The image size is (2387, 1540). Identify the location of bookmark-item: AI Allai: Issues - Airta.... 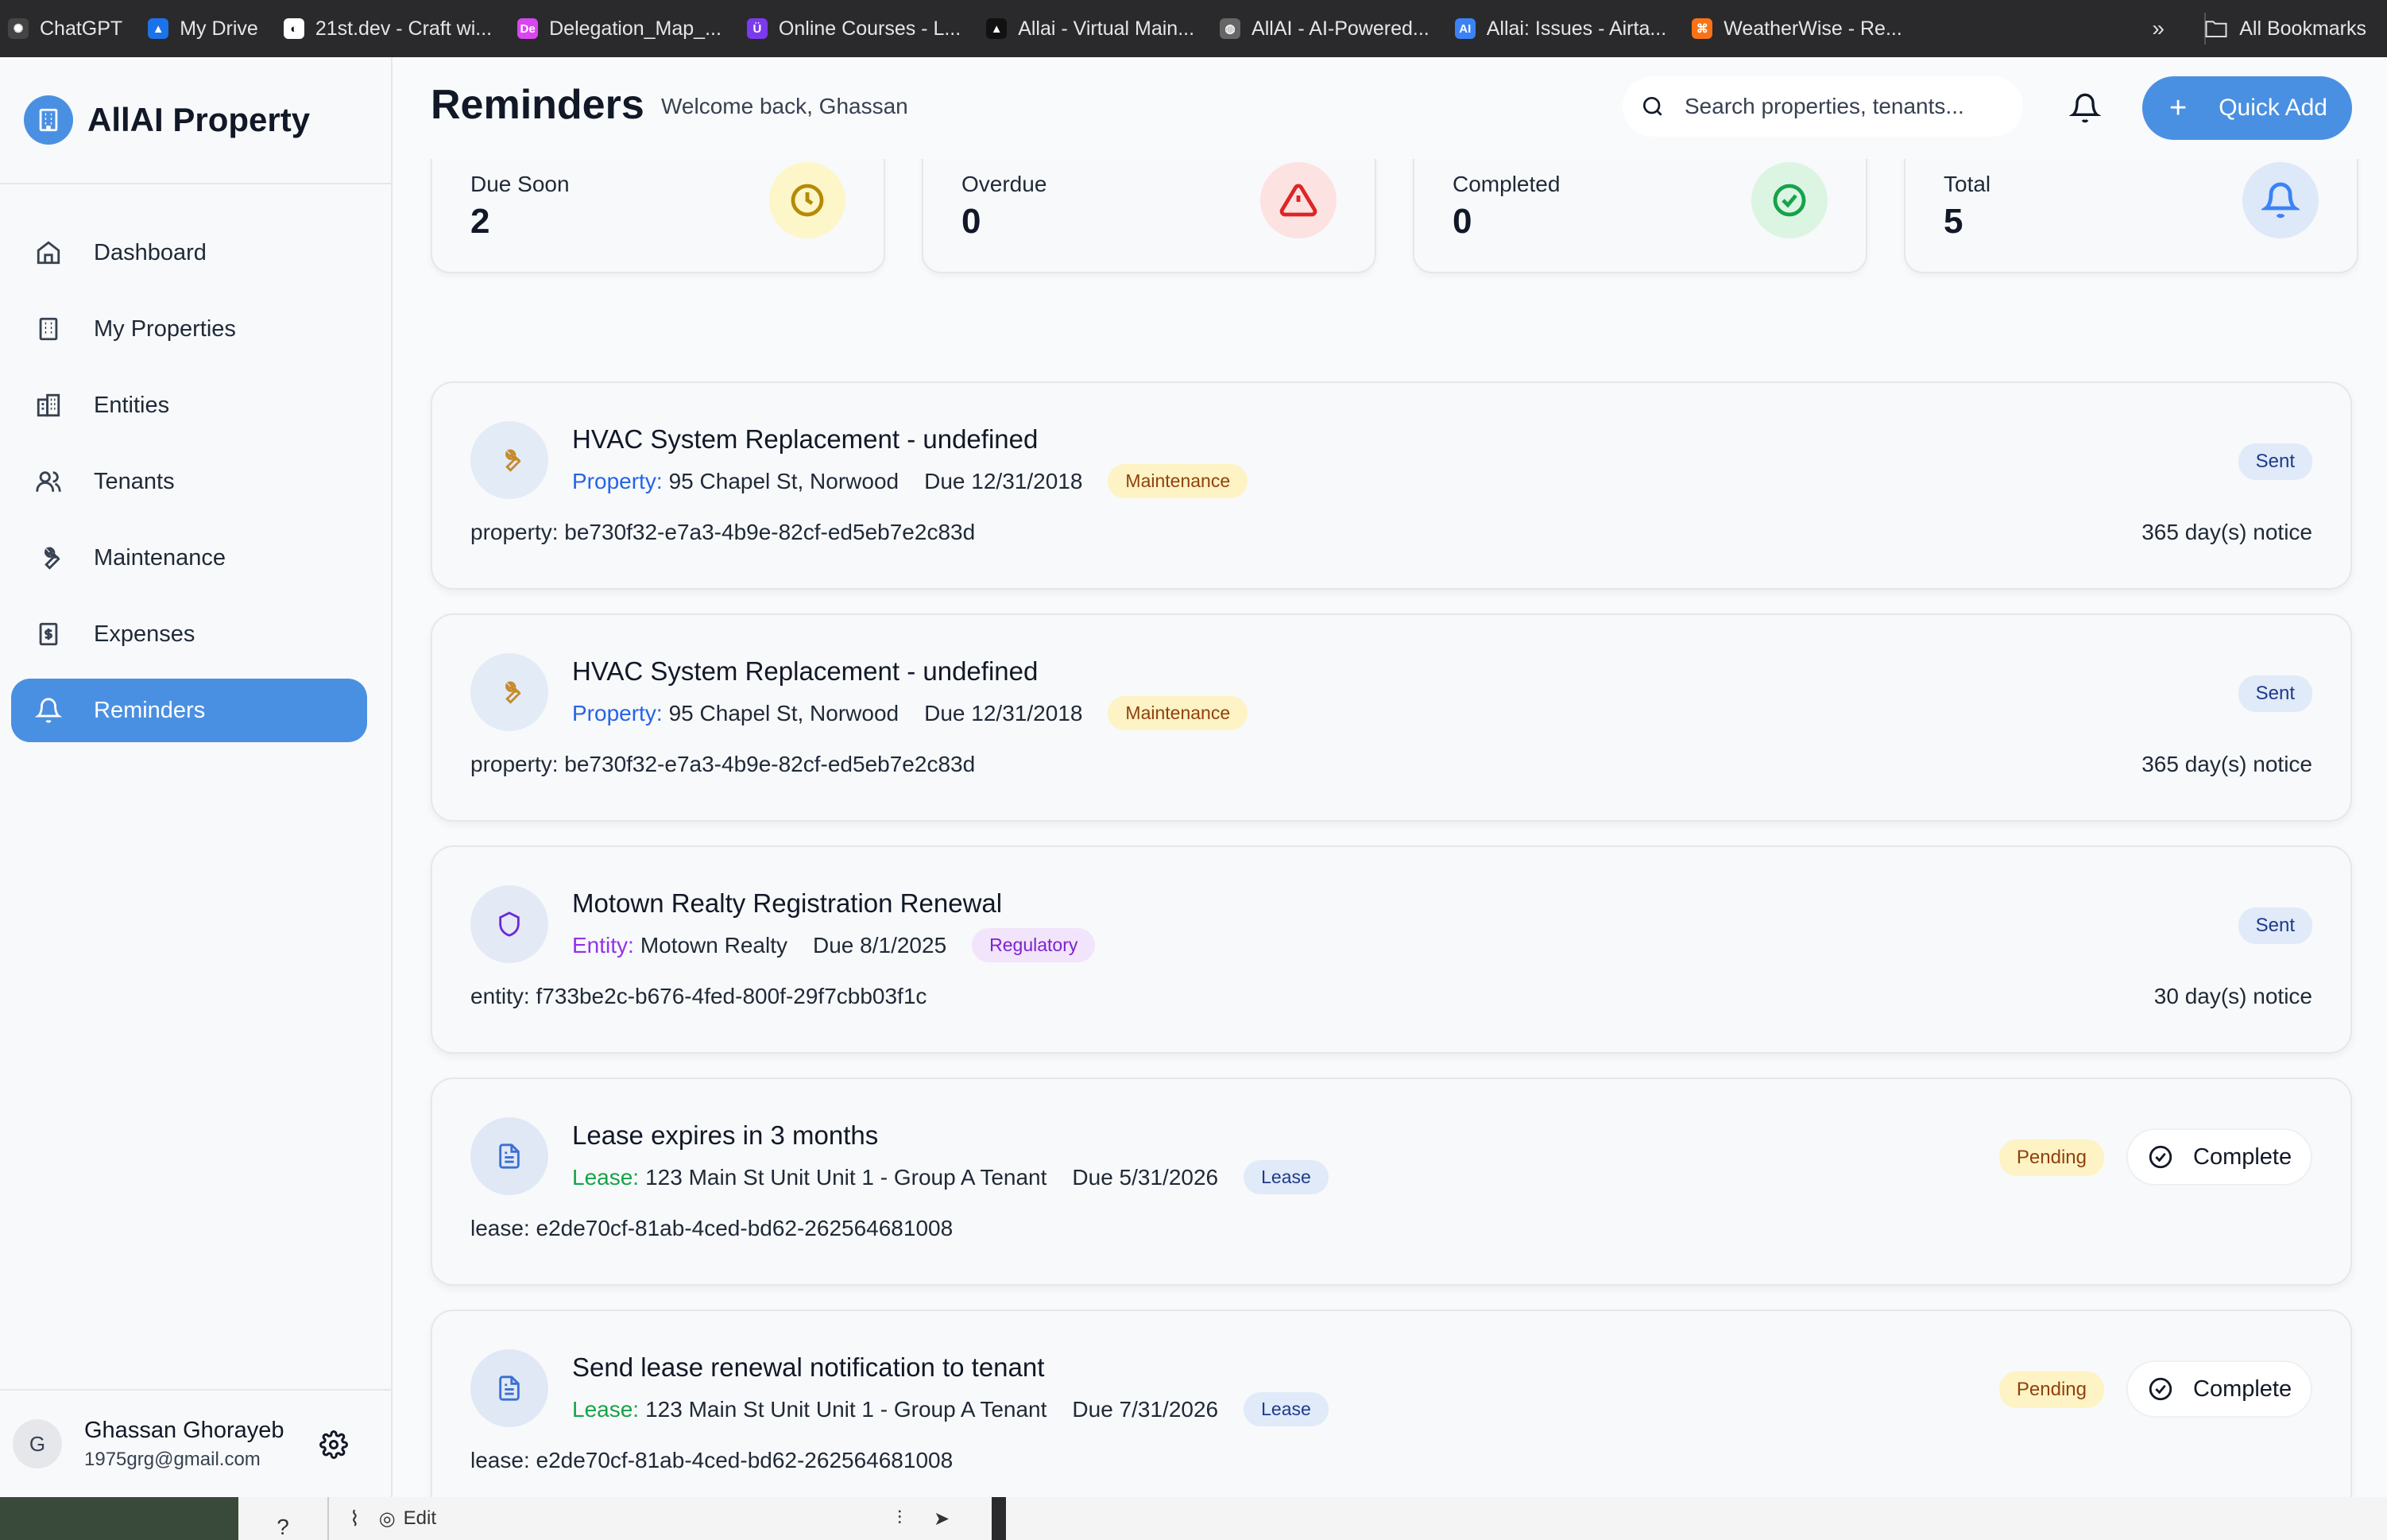
(1560, 28).